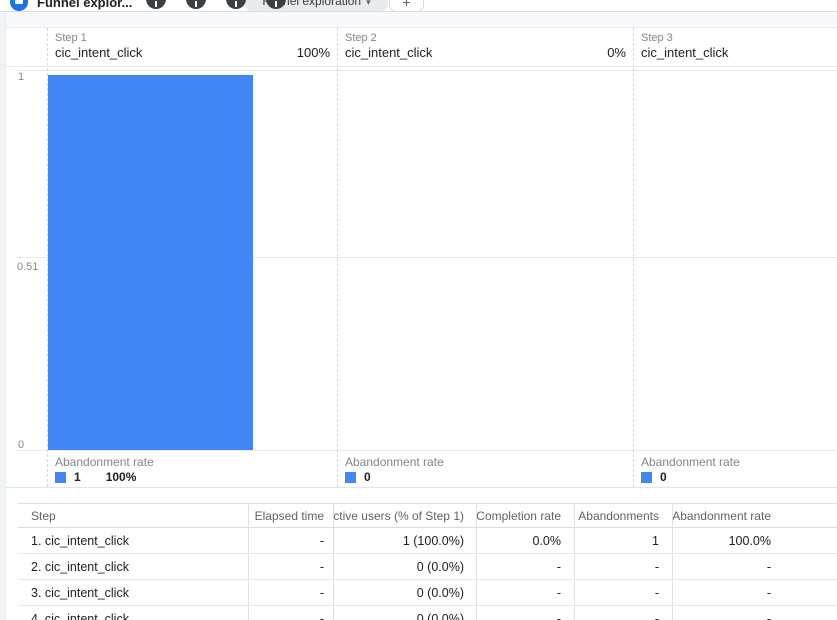 This screenshot has height=620, width=837. Describe the element at coordinates (616, 52) in the screenshot. I see `step-completion-pct: 0%` at that location.